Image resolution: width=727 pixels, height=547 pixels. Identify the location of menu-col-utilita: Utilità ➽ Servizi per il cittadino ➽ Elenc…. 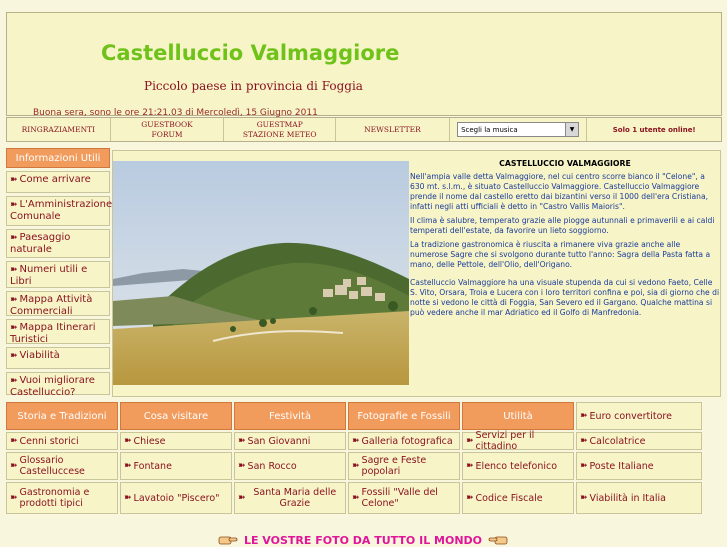
(518, 459).